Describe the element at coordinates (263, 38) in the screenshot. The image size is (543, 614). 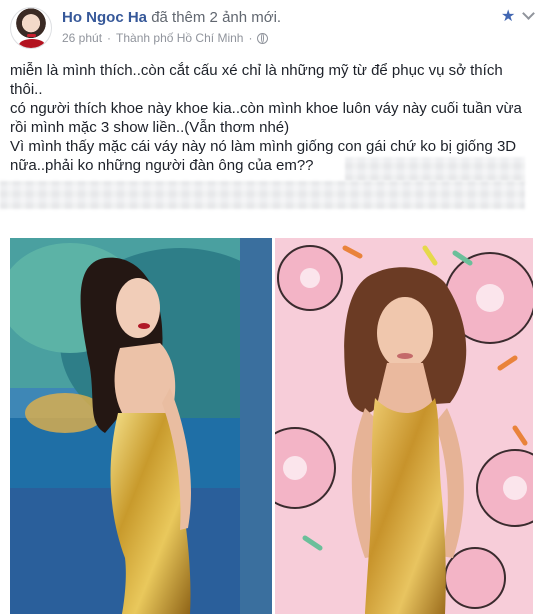
I see `globe-icon` at that location.